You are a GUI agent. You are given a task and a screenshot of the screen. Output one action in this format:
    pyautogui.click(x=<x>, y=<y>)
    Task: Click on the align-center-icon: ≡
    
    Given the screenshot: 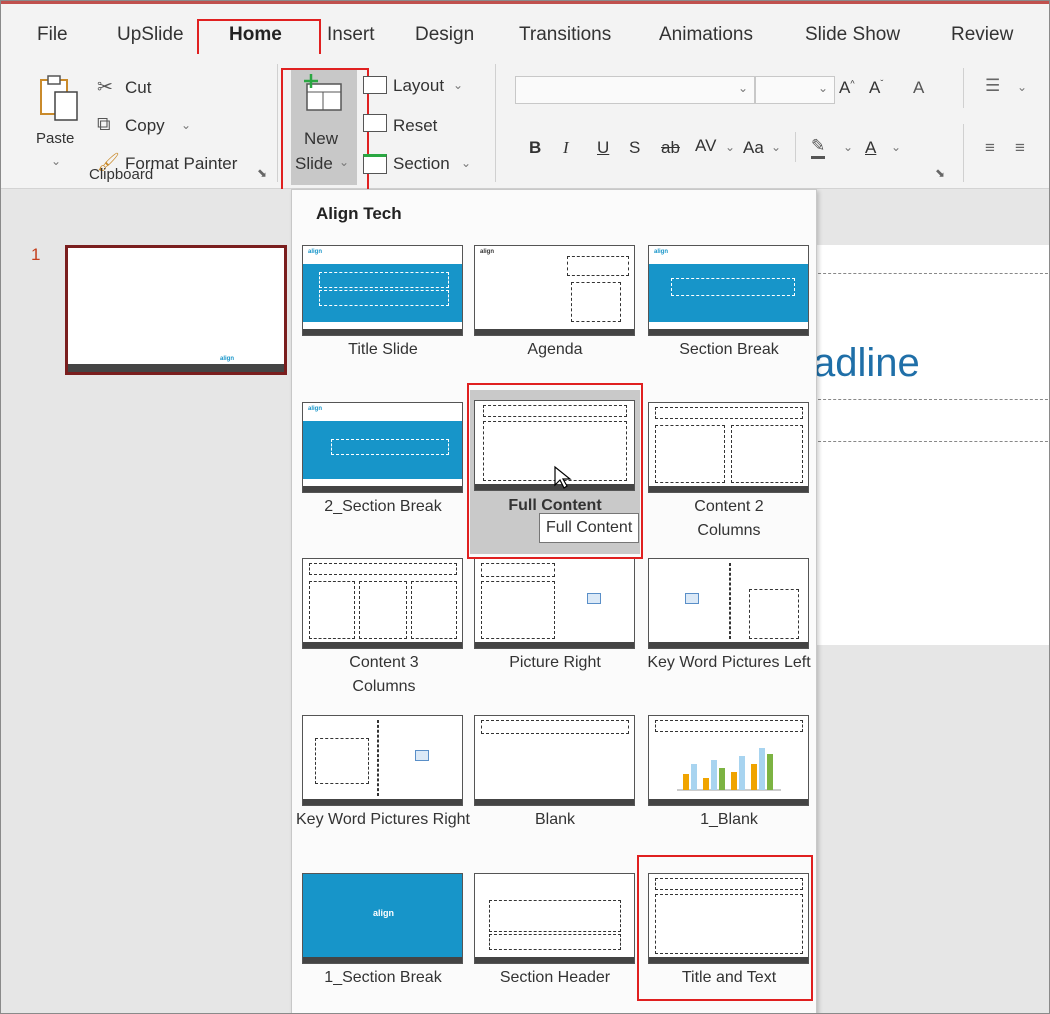 What is the action you would take?
    pyautogui.click(x=1020, y=148)
    